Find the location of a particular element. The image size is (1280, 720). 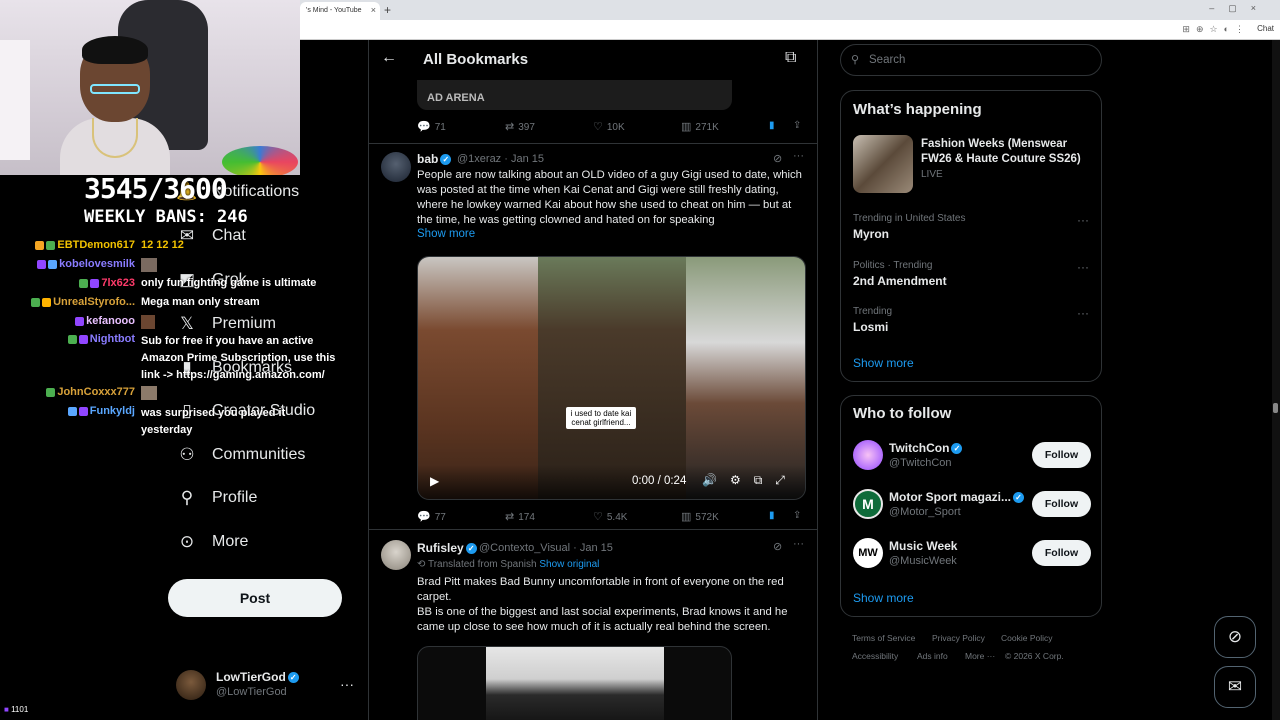

account-name: Music Week is located at coordinates (923, 546).